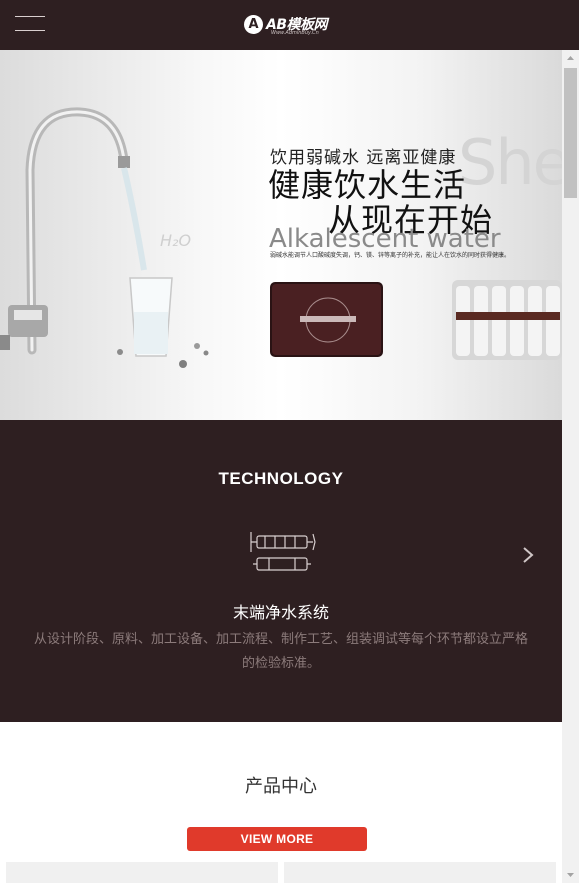 Image resolution: width=579 pixels, height=883 pixels. I want to click on svg-text: H₂O, so click(175, 240).